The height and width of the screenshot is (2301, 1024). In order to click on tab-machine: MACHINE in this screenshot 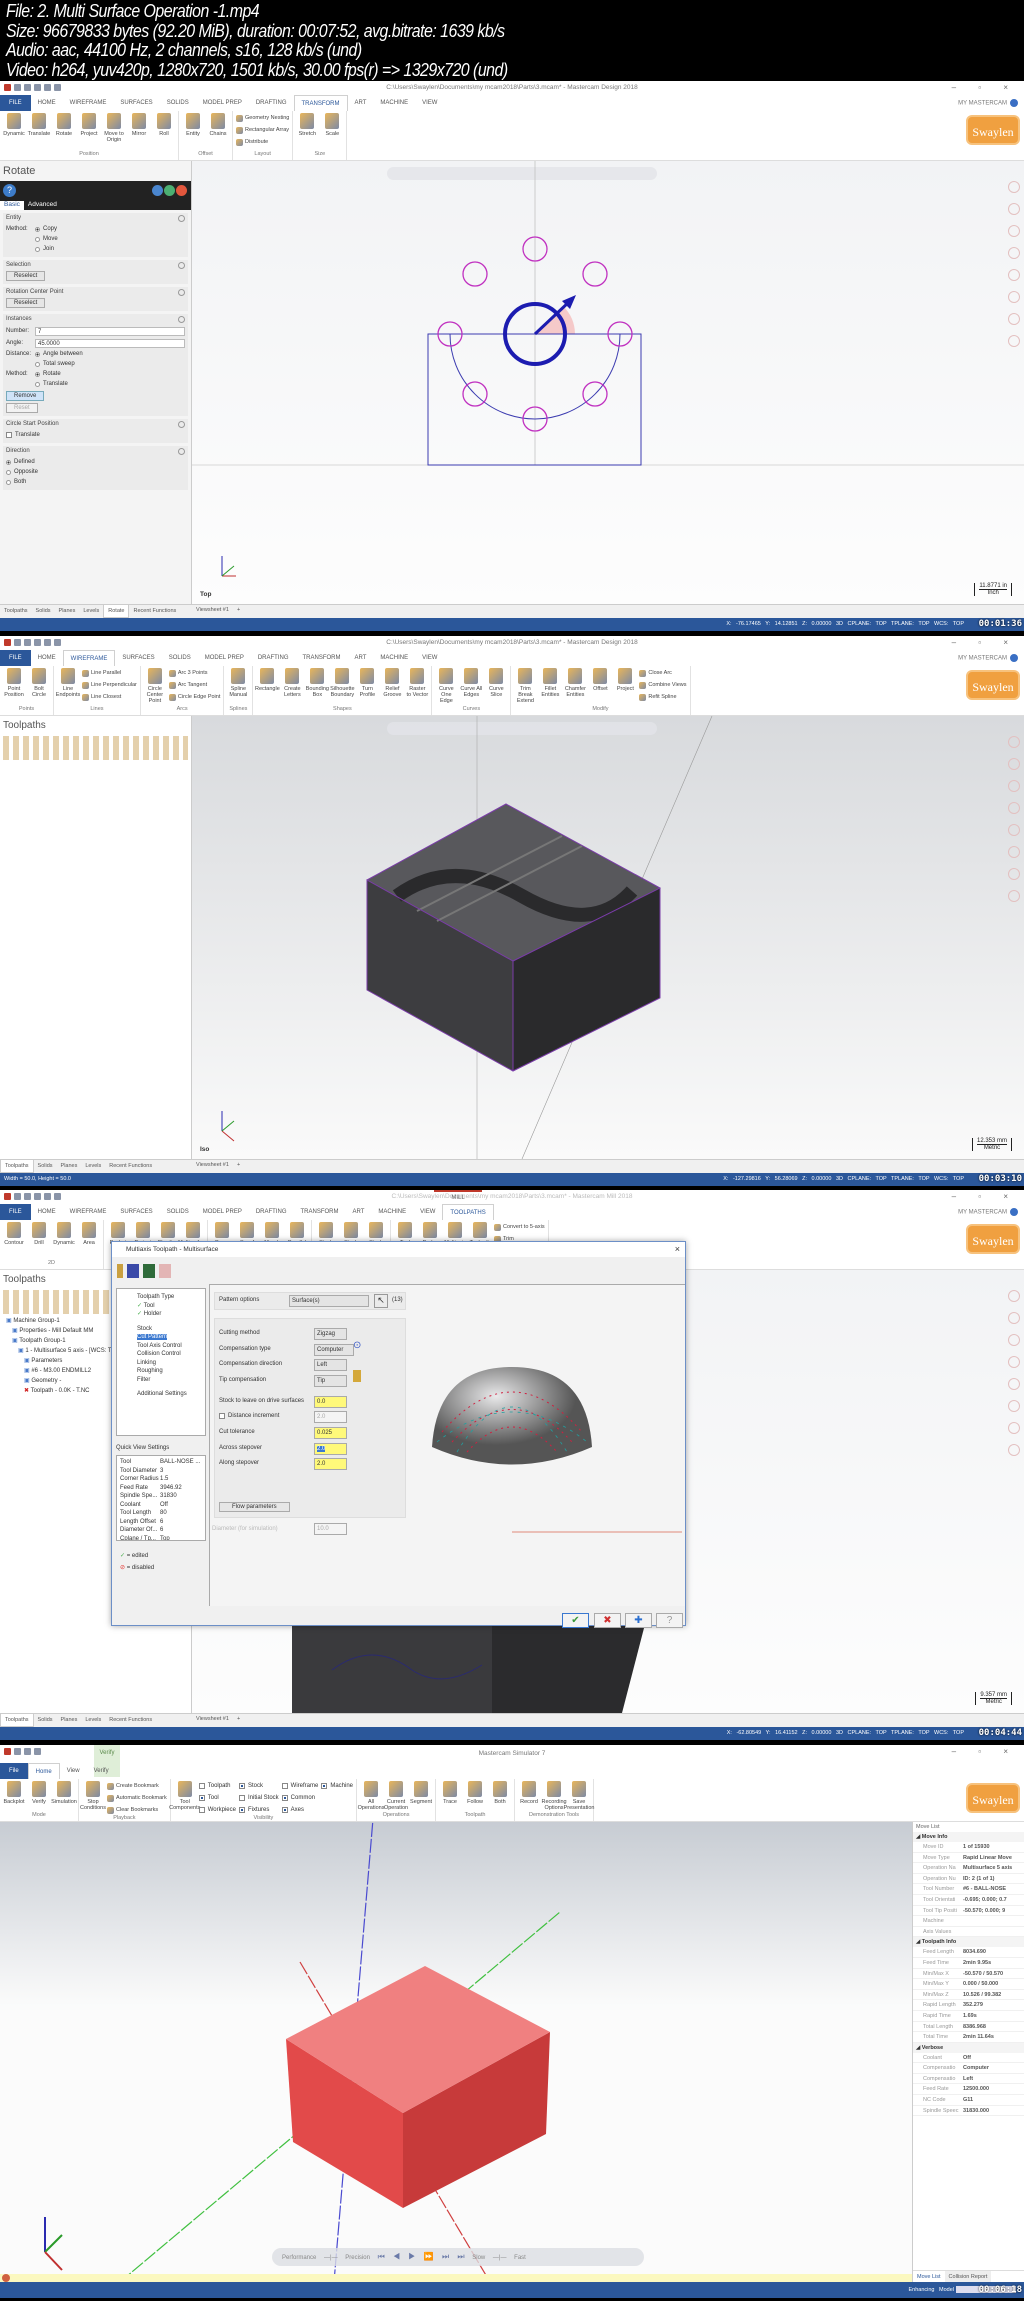, I will do `click(392, 1212)`.